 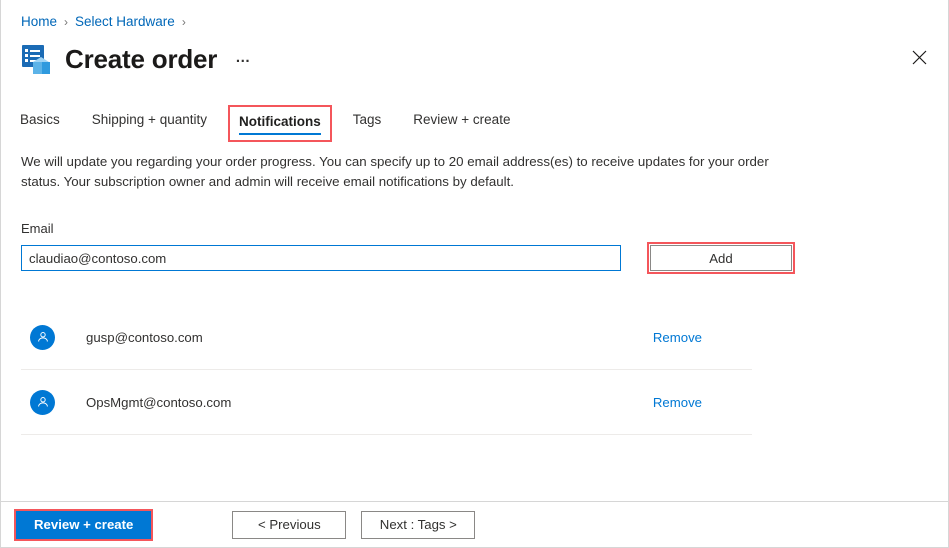 I want to click on breadcrumb-item-select-hardware: Select Hardware, so click(x=125, y=21).